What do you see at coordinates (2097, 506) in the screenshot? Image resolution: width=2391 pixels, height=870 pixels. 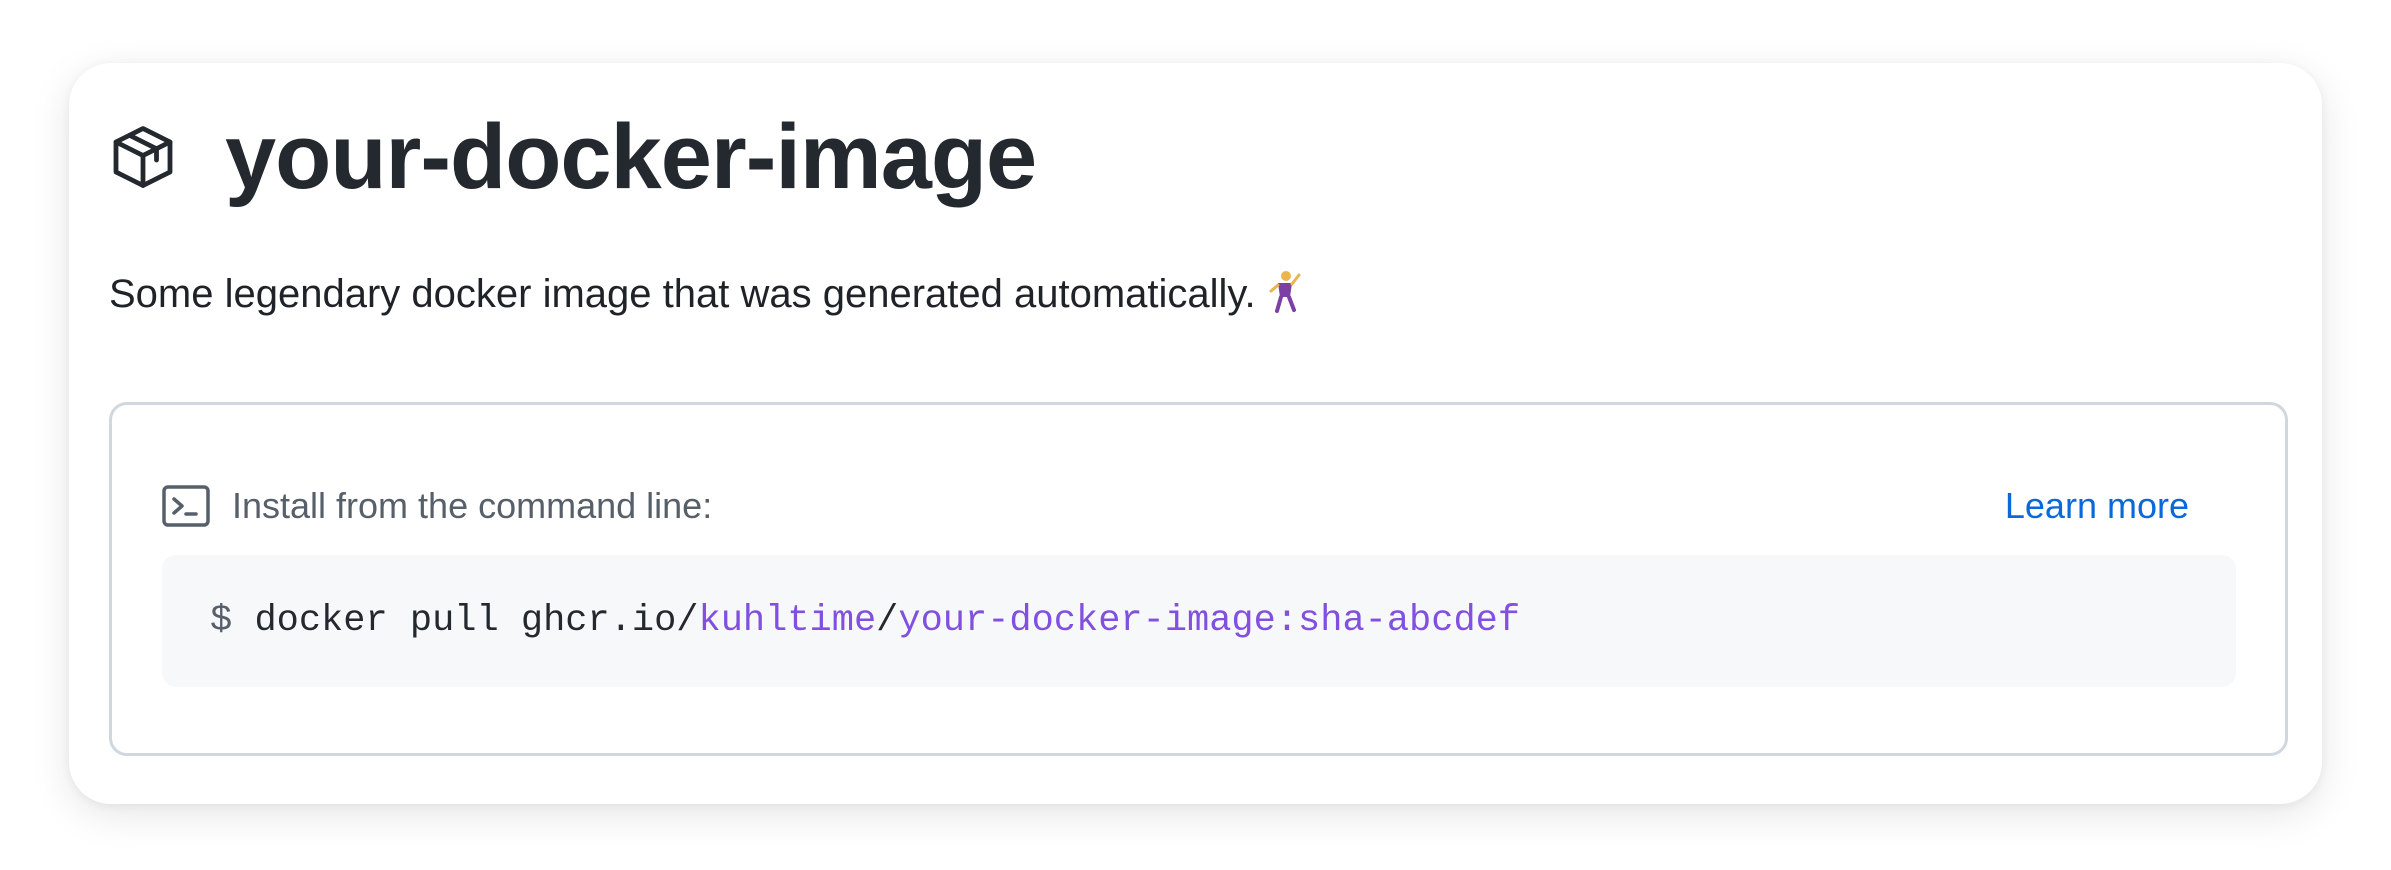 I see `learn-more-link: Learn more` at bounding box center [2097, 506].